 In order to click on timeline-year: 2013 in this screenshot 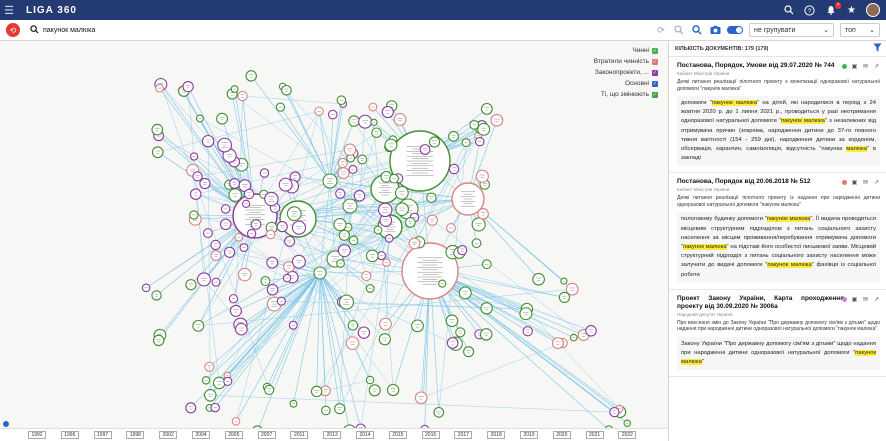, I will do `click(332, 435)`.